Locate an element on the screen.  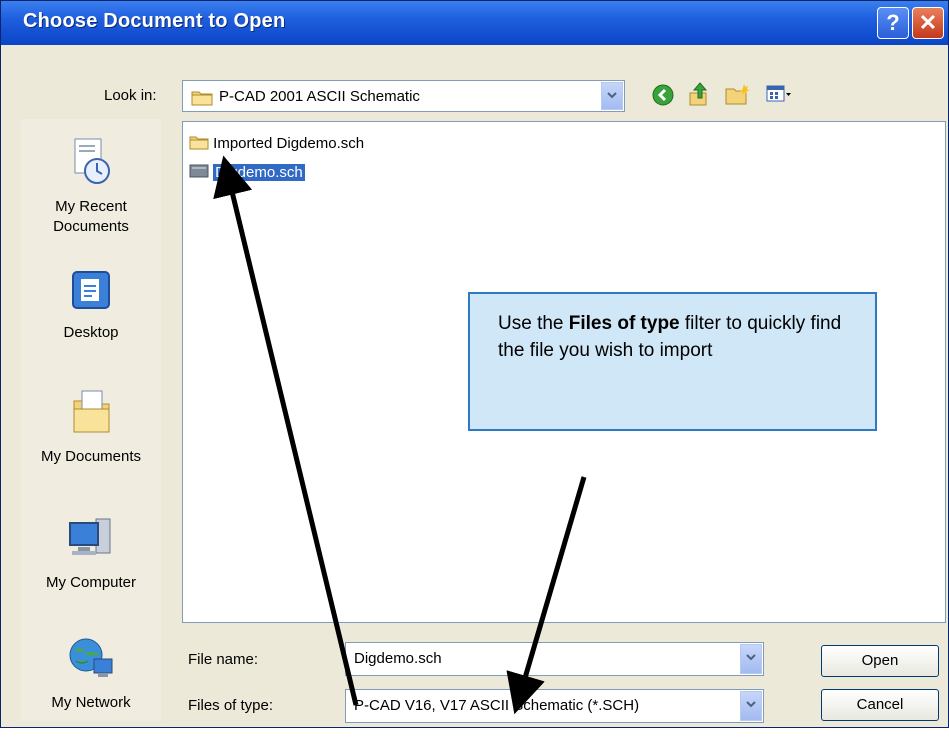
callout-prefix: Use the is located at coordinates (533, 323).